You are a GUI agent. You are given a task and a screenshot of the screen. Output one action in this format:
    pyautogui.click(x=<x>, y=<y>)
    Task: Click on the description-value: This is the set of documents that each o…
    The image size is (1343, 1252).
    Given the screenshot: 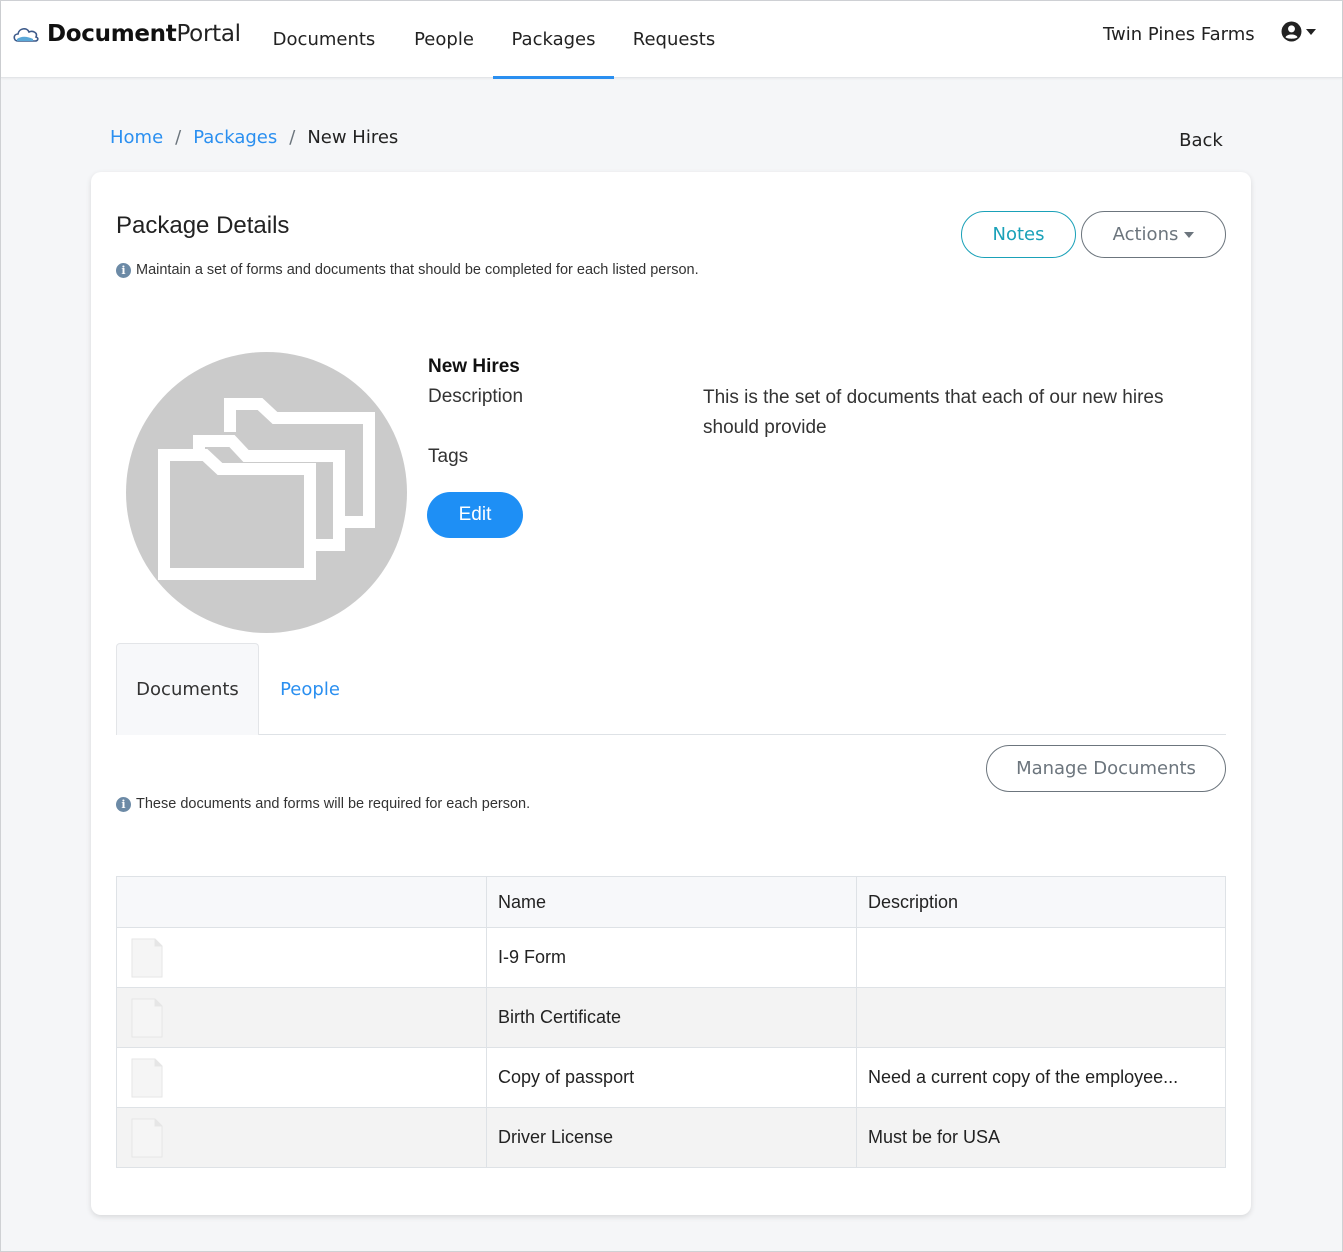 What is the action you would take?
    pyautogui.click(x=933, y=412)
    